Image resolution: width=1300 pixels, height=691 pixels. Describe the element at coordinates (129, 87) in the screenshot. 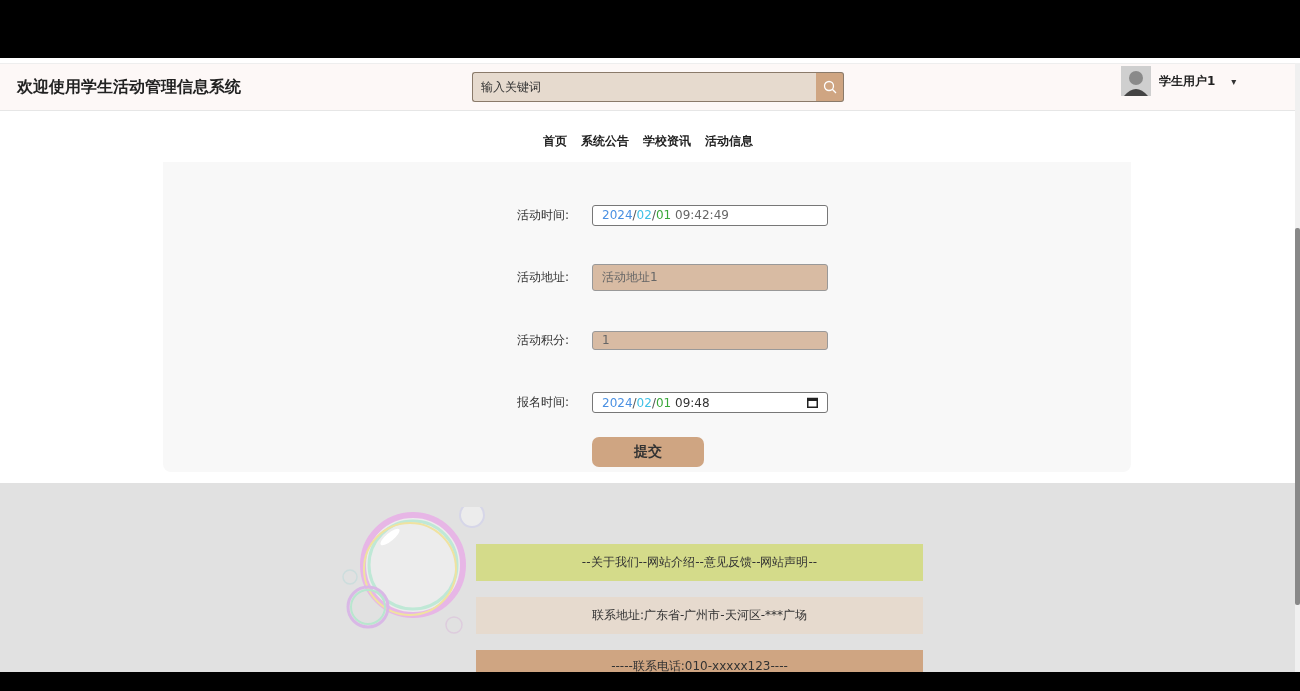

I see `site-title: 欢迎使用学生活动管理信息系统` at that location.